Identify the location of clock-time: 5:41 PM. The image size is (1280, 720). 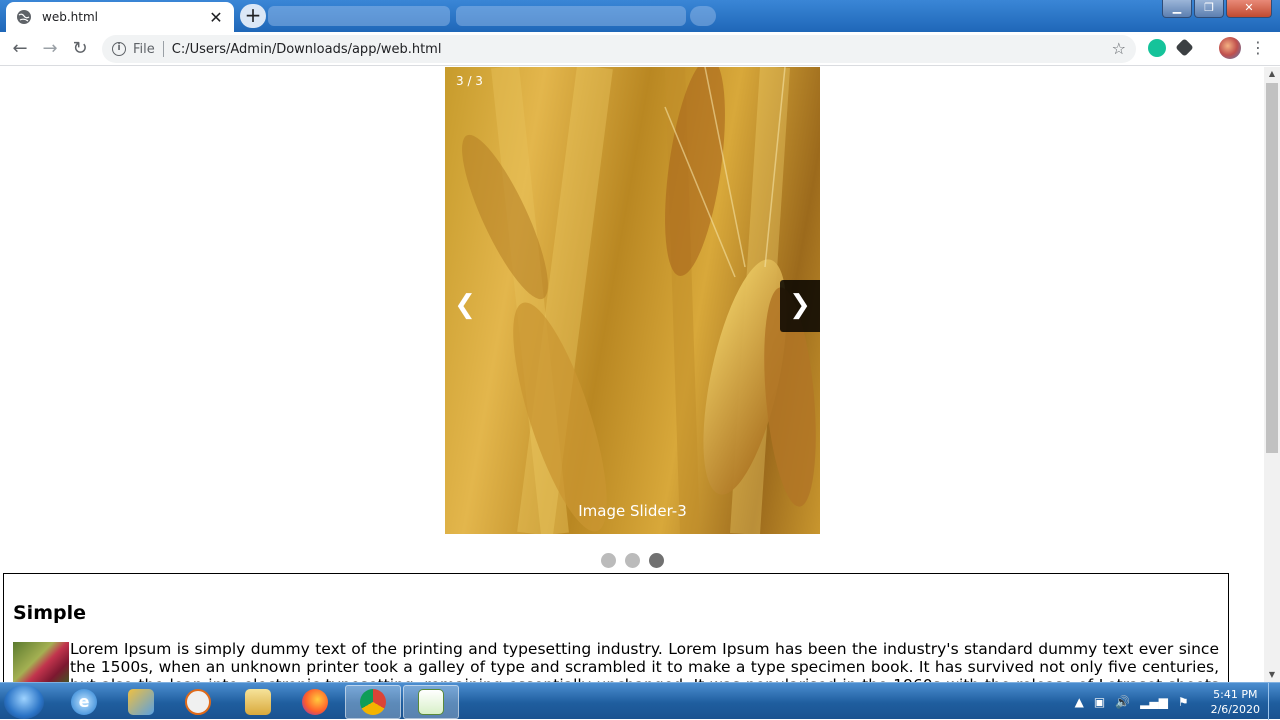
(1235, 694).